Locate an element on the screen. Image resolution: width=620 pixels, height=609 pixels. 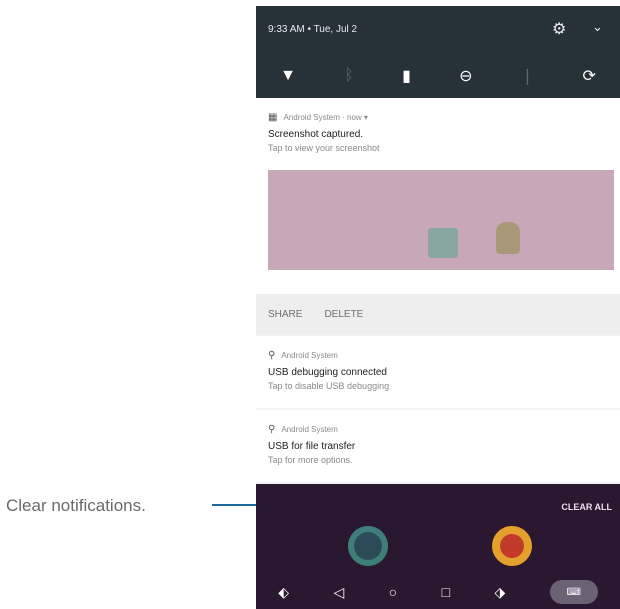
notification-app-row: ▦ Android System · now ▾ is located at coordinates (438, 117).